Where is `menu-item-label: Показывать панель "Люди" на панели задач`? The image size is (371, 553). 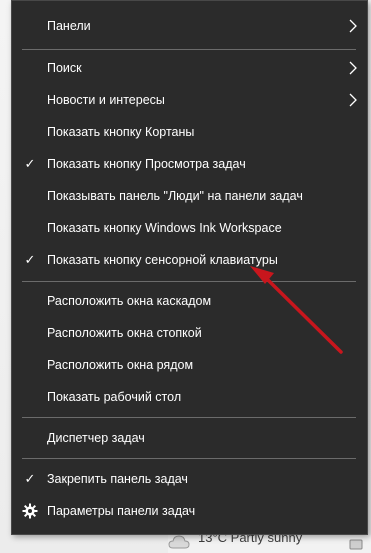 menu-item-label: Показывать панель "Люди" на панели задач is located at coordinates (175, 196).